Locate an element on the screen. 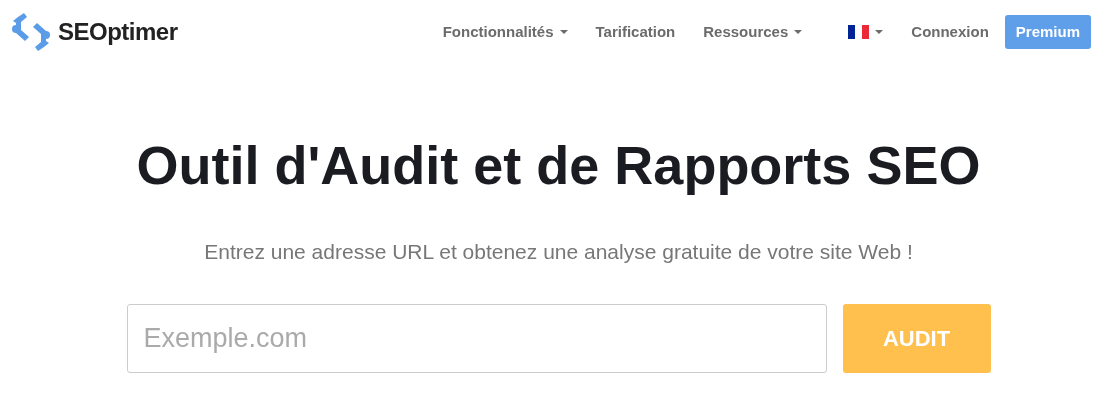  nav-link: Ressources is located at coordinates (753, 32).